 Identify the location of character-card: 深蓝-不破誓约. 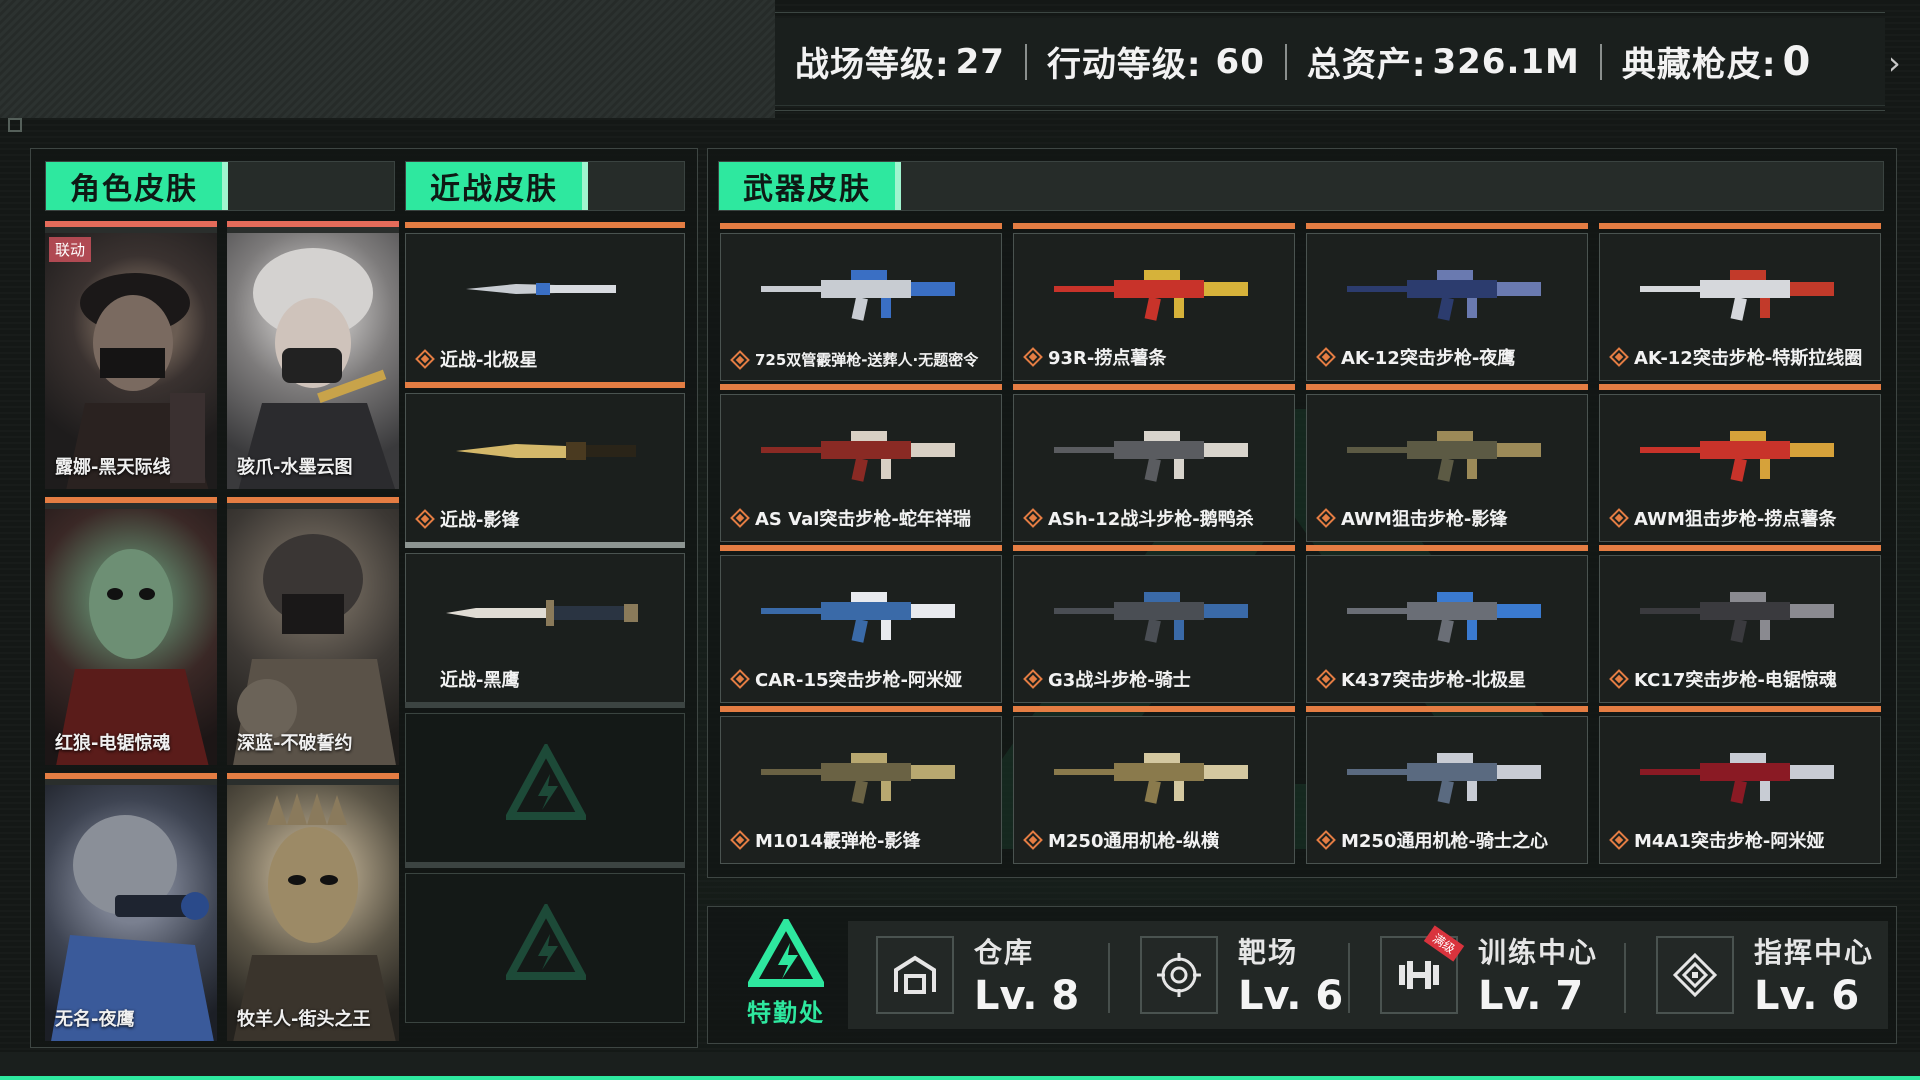
(313, 631).